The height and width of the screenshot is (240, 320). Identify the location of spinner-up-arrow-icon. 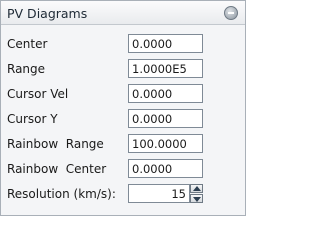
(196, 188).